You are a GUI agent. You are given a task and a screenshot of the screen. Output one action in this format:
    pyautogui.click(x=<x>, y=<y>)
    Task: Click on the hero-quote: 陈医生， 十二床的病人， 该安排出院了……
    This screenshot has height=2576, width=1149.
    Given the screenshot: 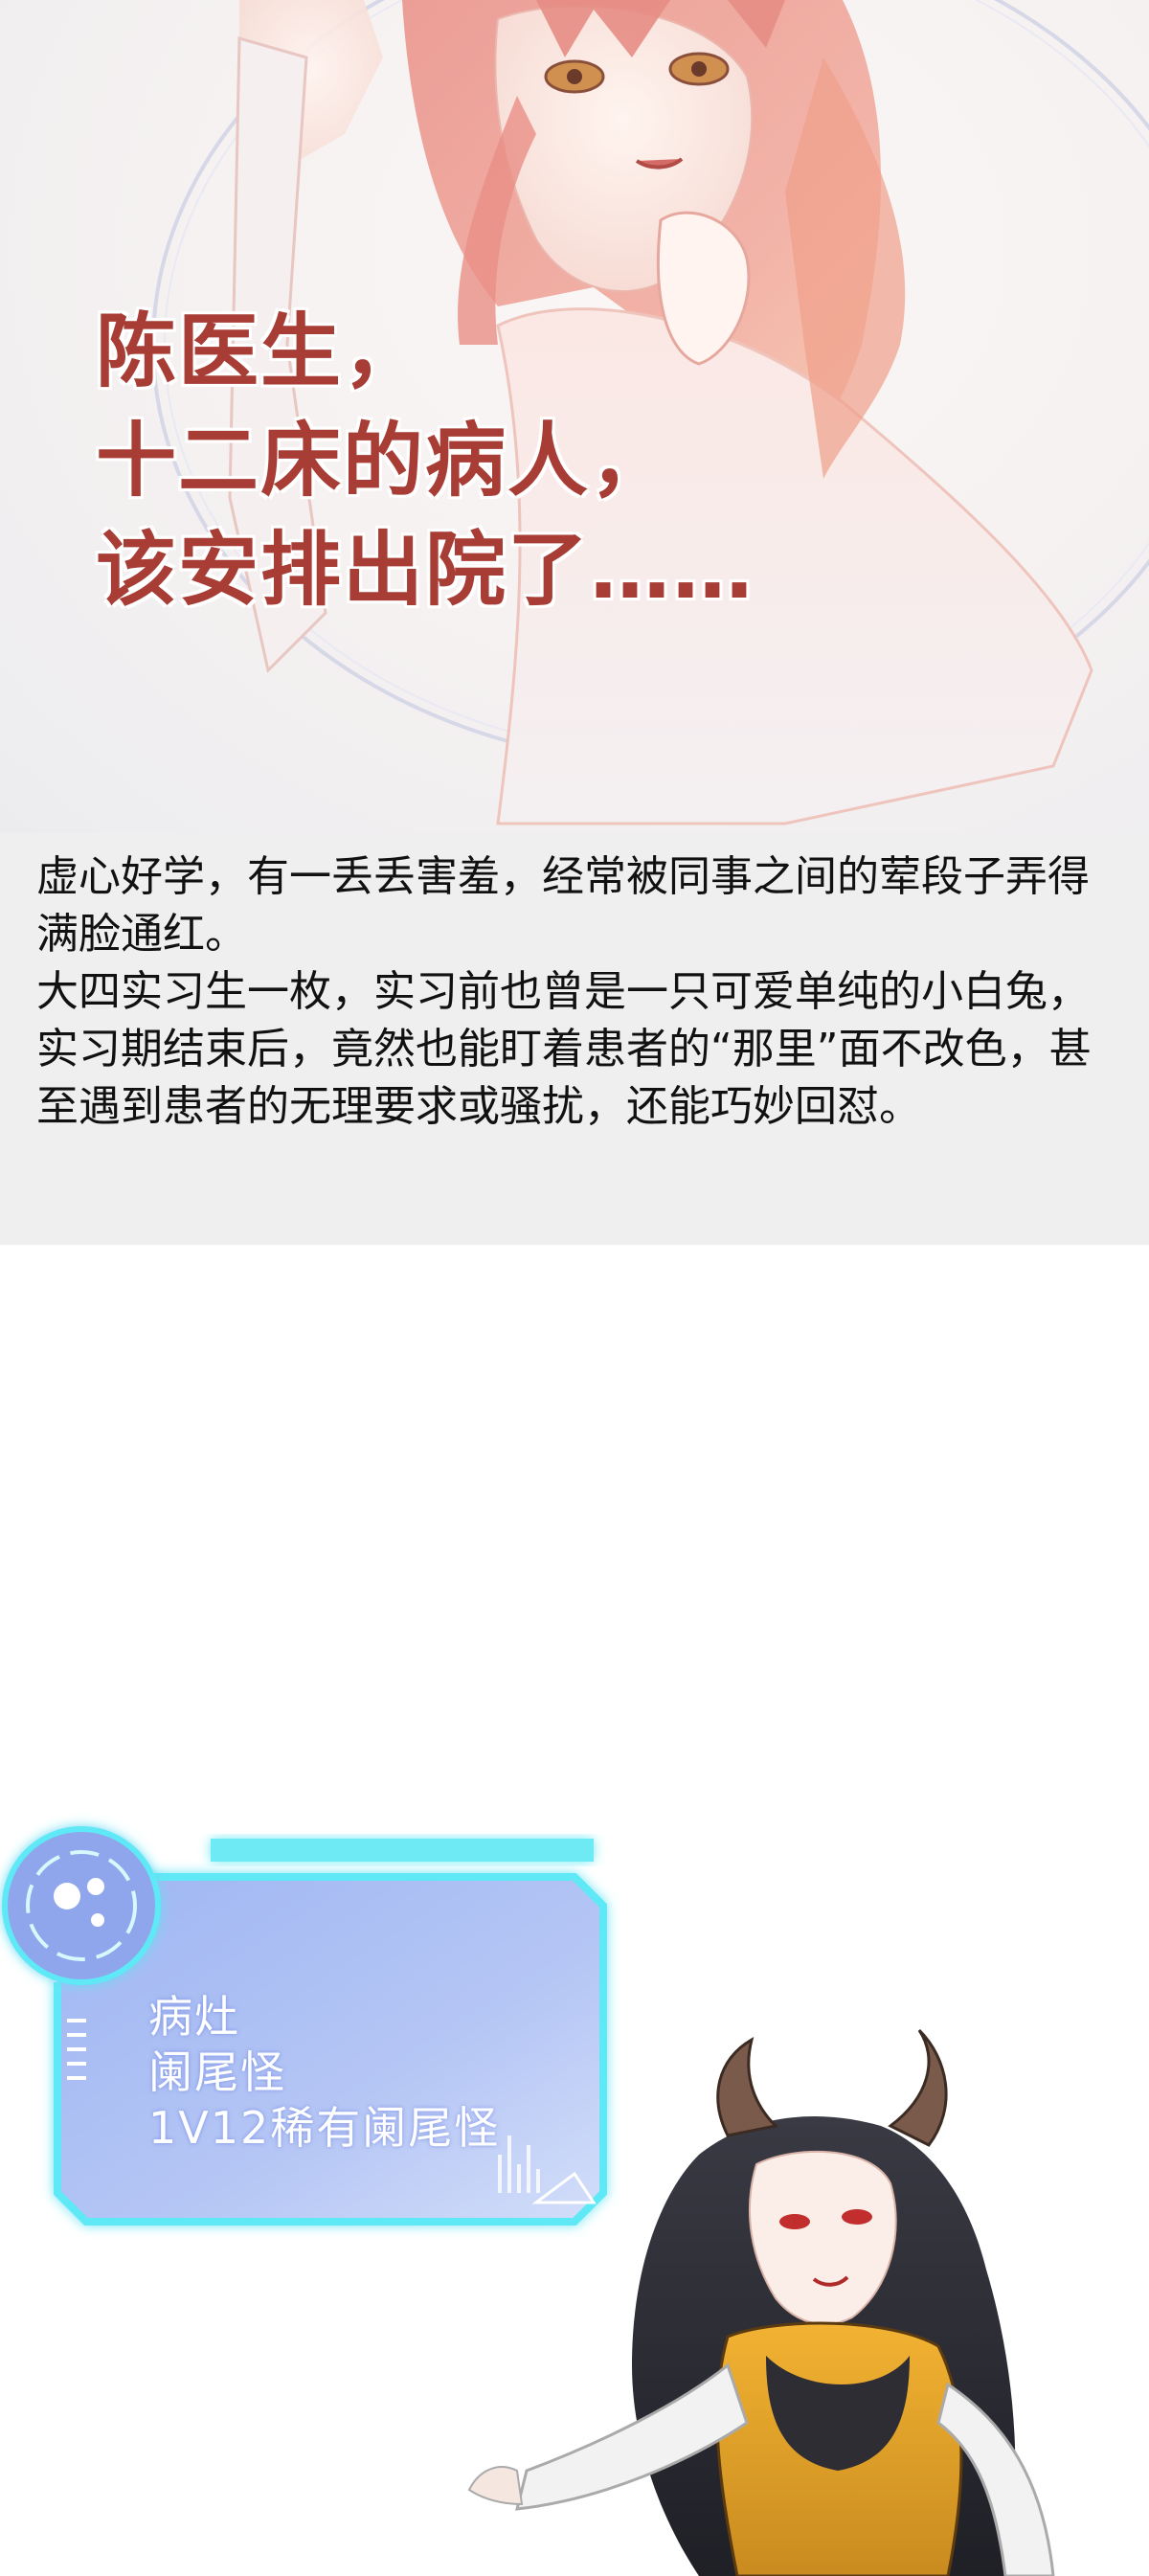 What is the action you would take?
    pyautogui.click(x=426, y=460)
    